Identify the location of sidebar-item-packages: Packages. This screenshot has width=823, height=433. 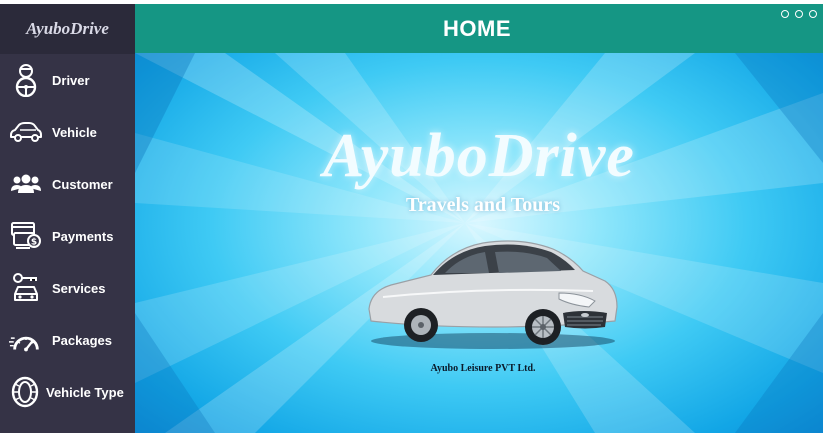
(67, 340).